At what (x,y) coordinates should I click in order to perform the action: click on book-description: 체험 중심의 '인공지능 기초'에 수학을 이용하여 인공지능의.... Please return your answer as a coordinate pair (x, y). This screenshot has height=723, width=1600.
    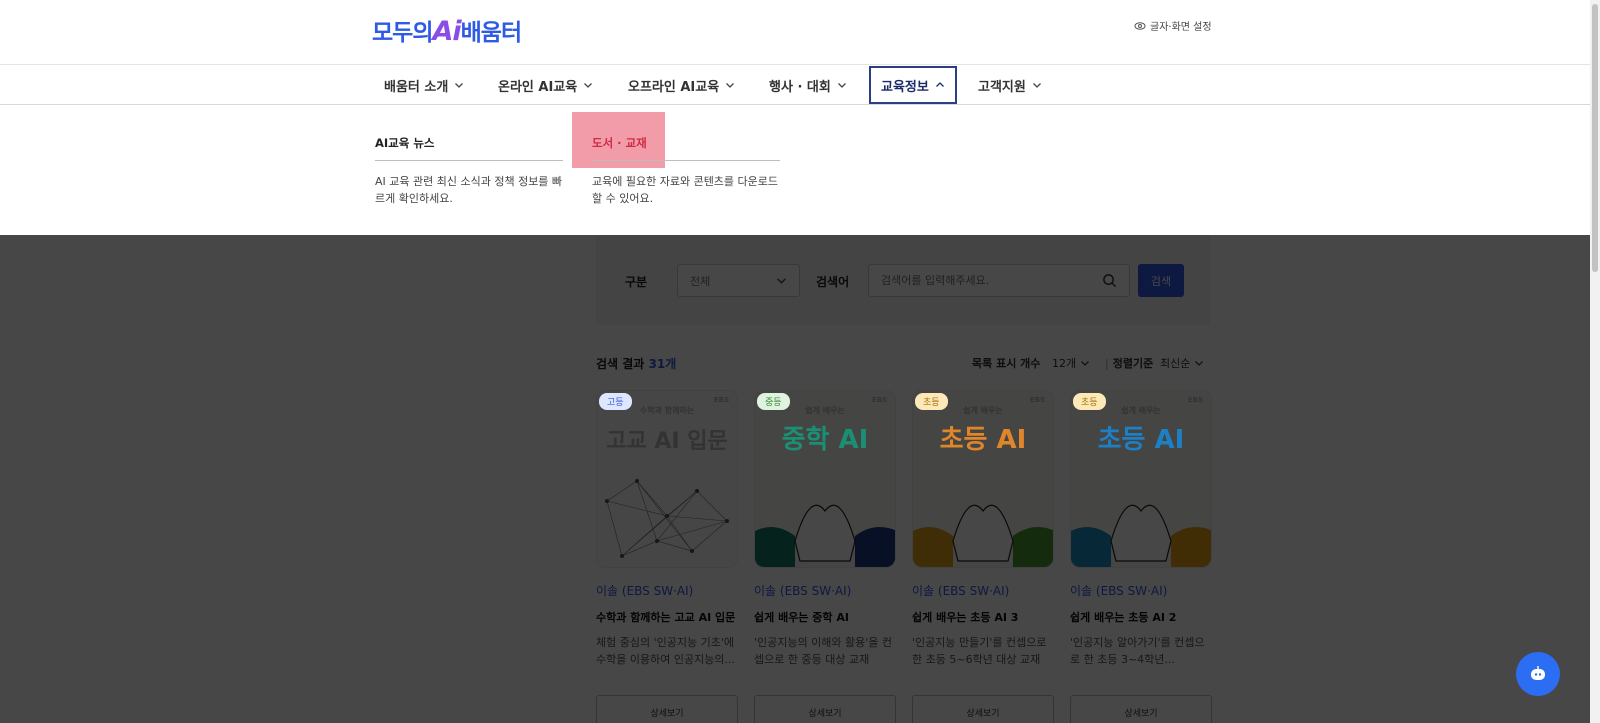
    Looking at the image, I should click on (665, 651).